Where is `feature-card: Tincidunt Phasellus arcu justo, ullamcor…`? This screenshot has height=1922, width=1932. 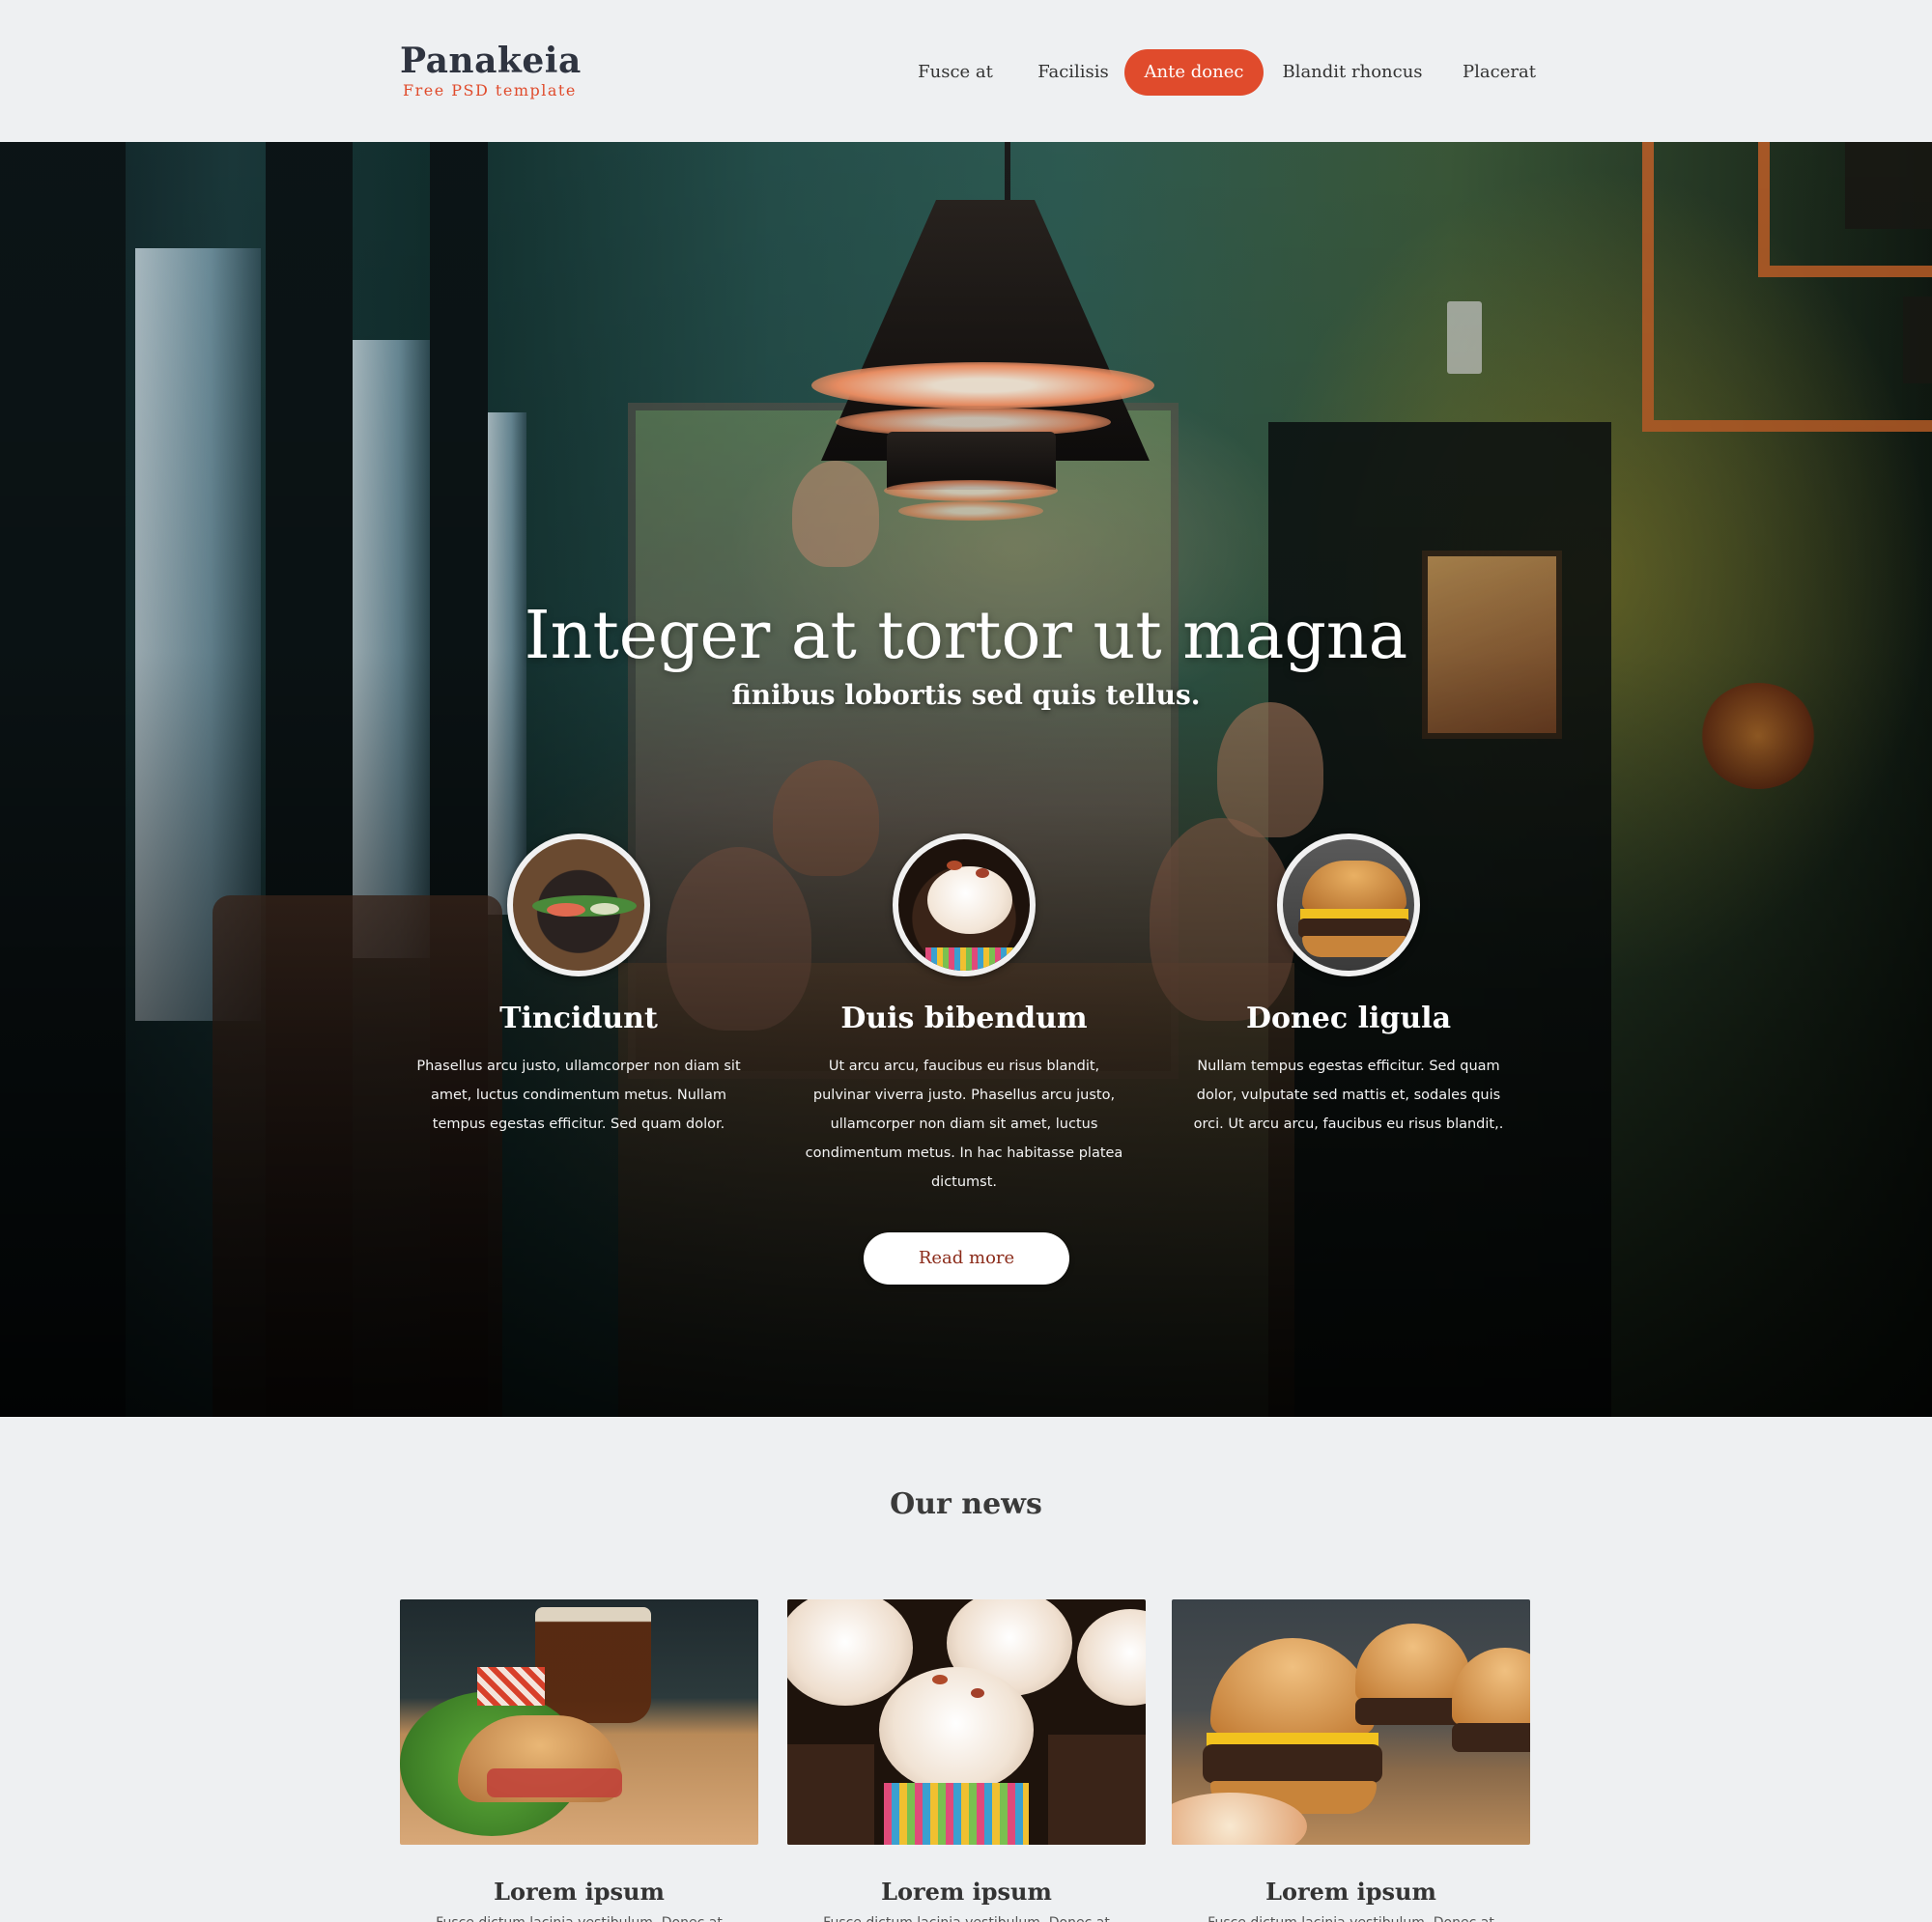 feature-card: Tincidunt Phasellus arcu justo, ullamcor… is located at coordinates (578, 986).